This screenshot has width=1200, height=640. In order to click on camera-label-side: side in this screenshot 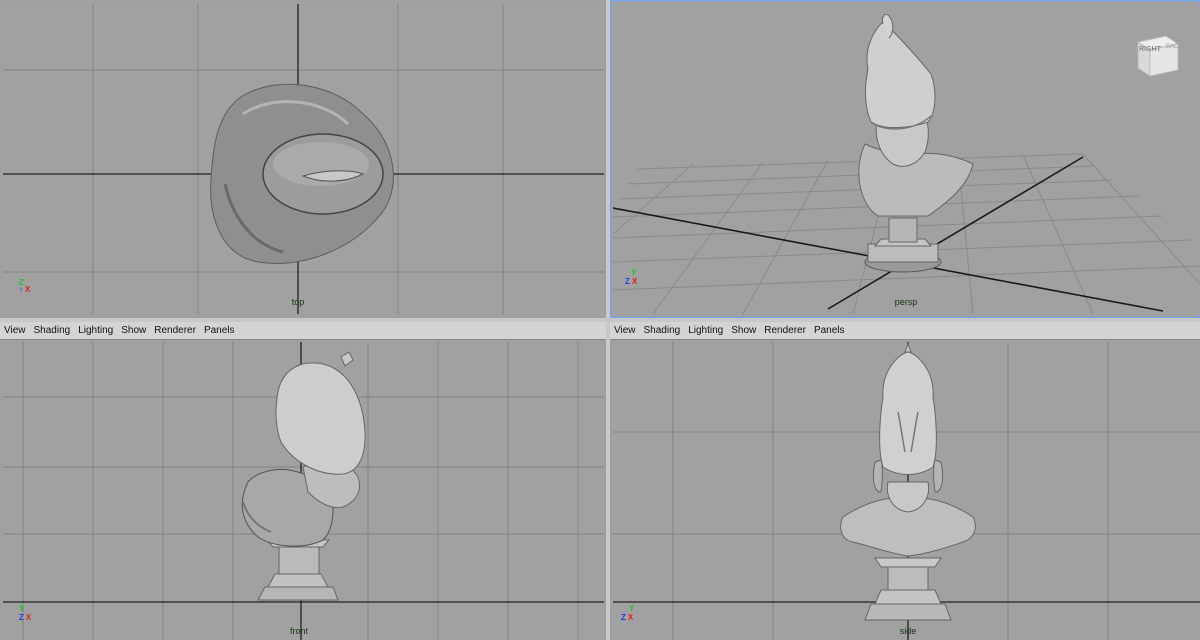, I will do `click(908, 631)`.